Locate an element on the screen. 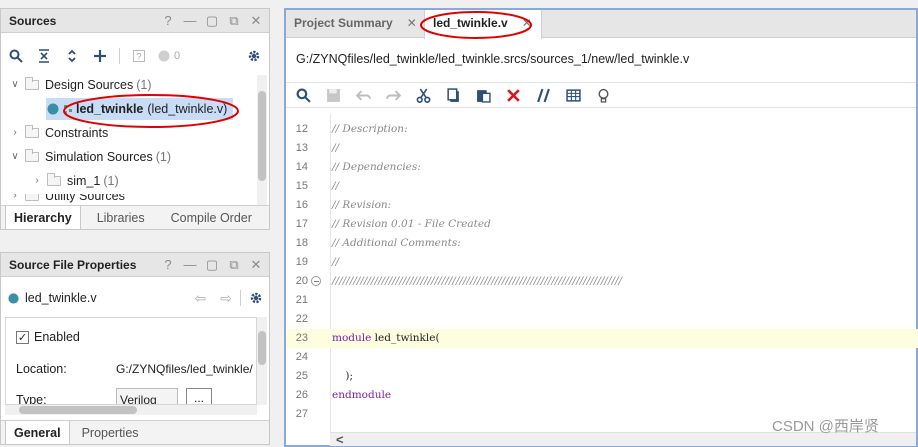  tab-compile-order: Compile Order is located at coordinates (211, 218).